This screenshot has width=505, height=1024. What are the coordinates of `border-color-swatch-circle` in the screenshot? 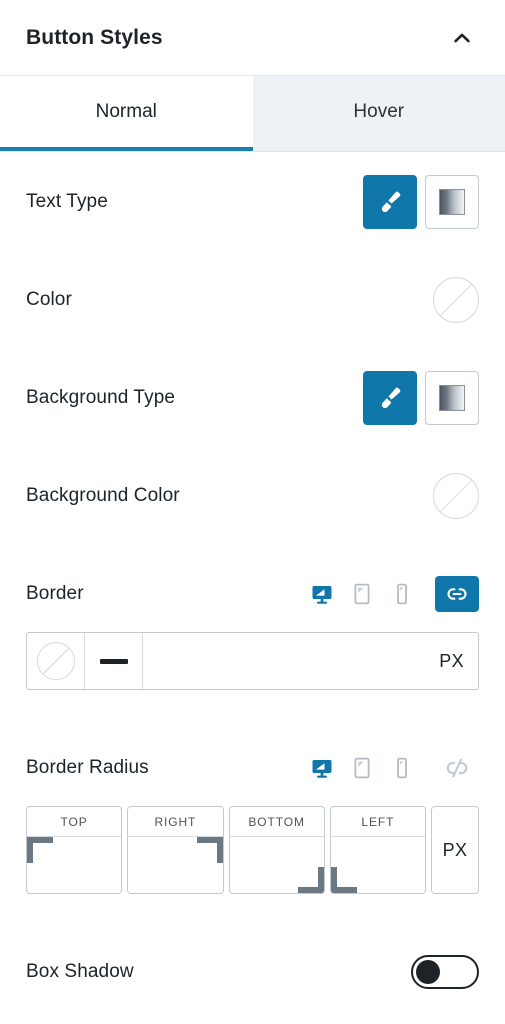 It's located at (55, 661).